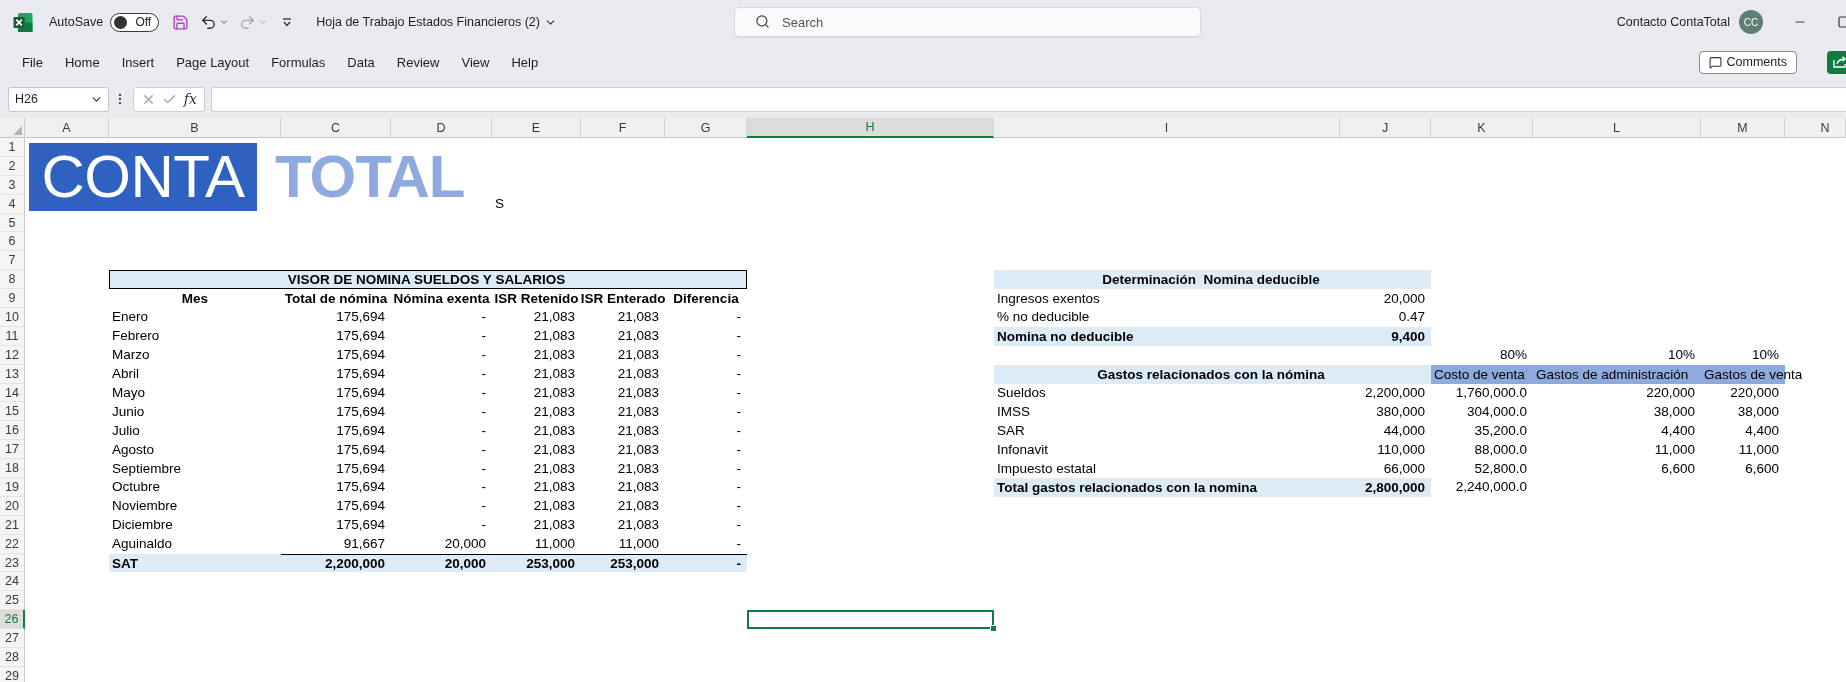 The width and height of the screenshot is (1846, 682). Describe the element at coordinates (1670, 393) in the screenshot. I see `amount-cell: 220,000` at that location.